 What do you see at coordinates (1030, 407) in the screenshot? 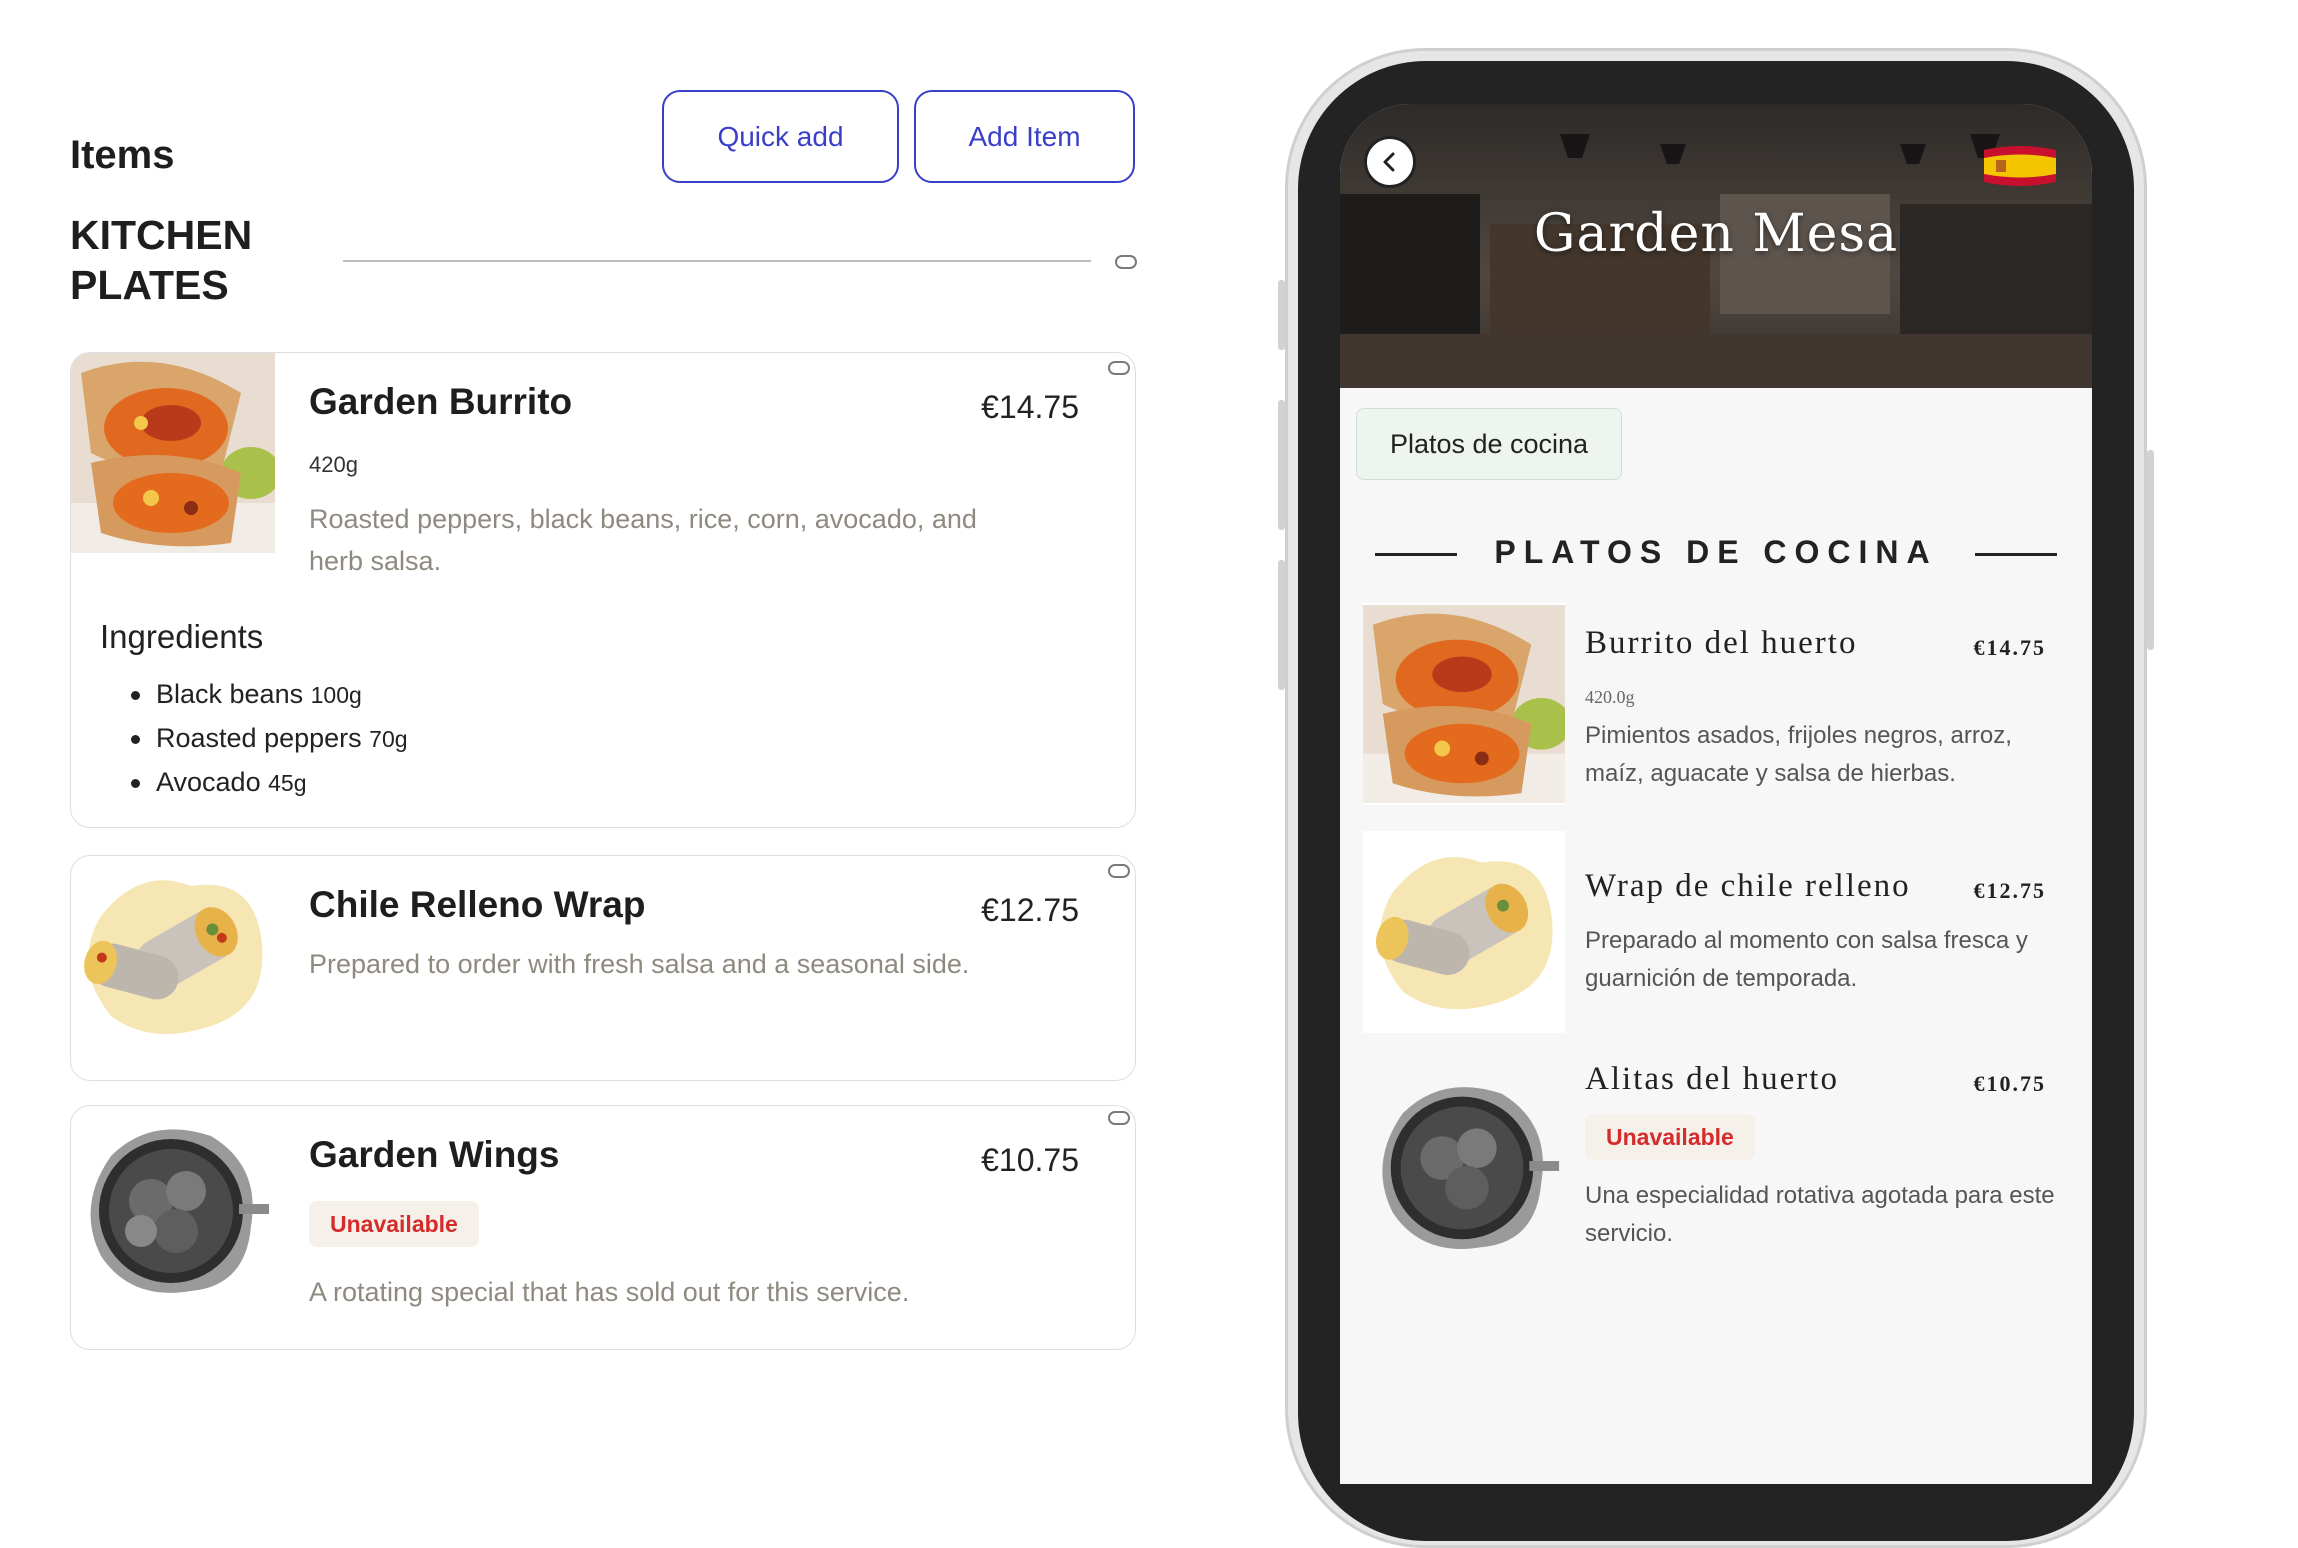
I see `item-price: €14.75` at bounding box center [1030, 407].